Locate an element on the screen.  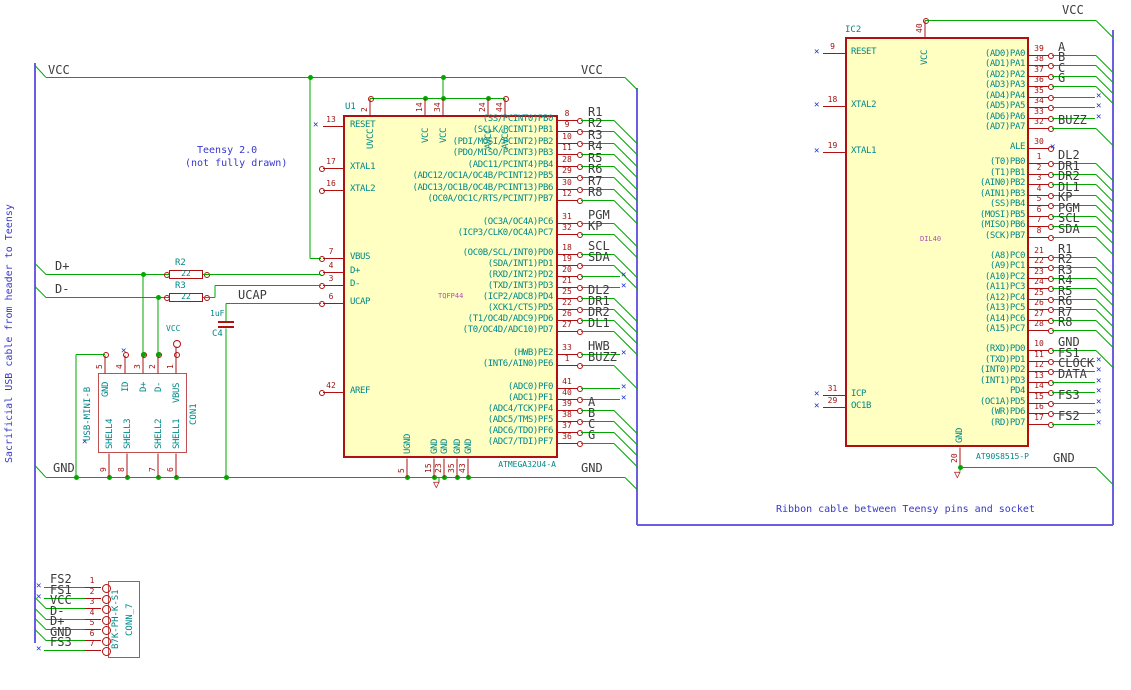
pin-number: 22 is located at coordinates (567, 302).